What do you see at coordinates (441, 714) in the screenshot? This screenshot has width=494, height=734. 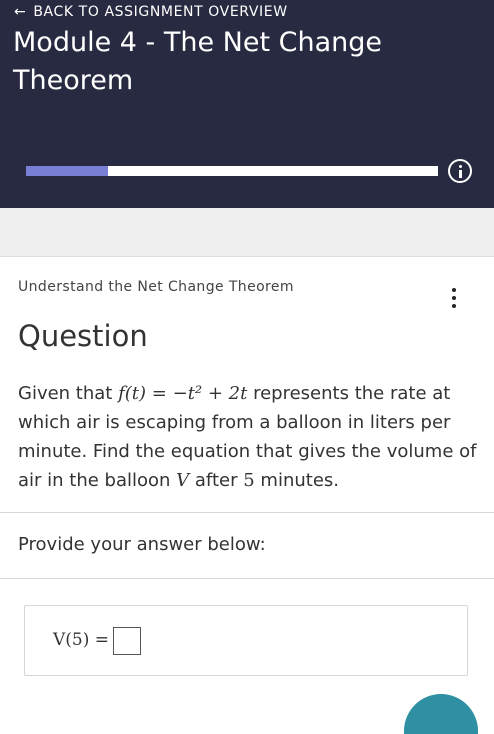 I see `floating-action-button` at bounding box center [441, 714].